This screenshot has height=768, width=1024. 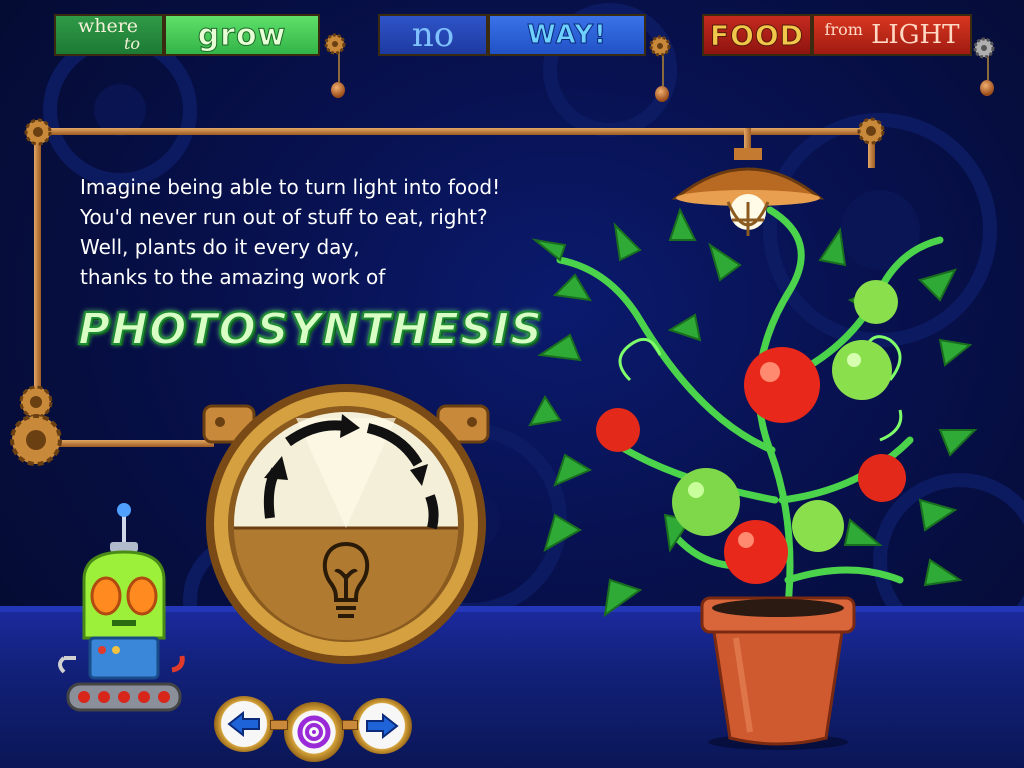 I want to click on tab3-big-label: LIGHT, so click(x=915, y=35).